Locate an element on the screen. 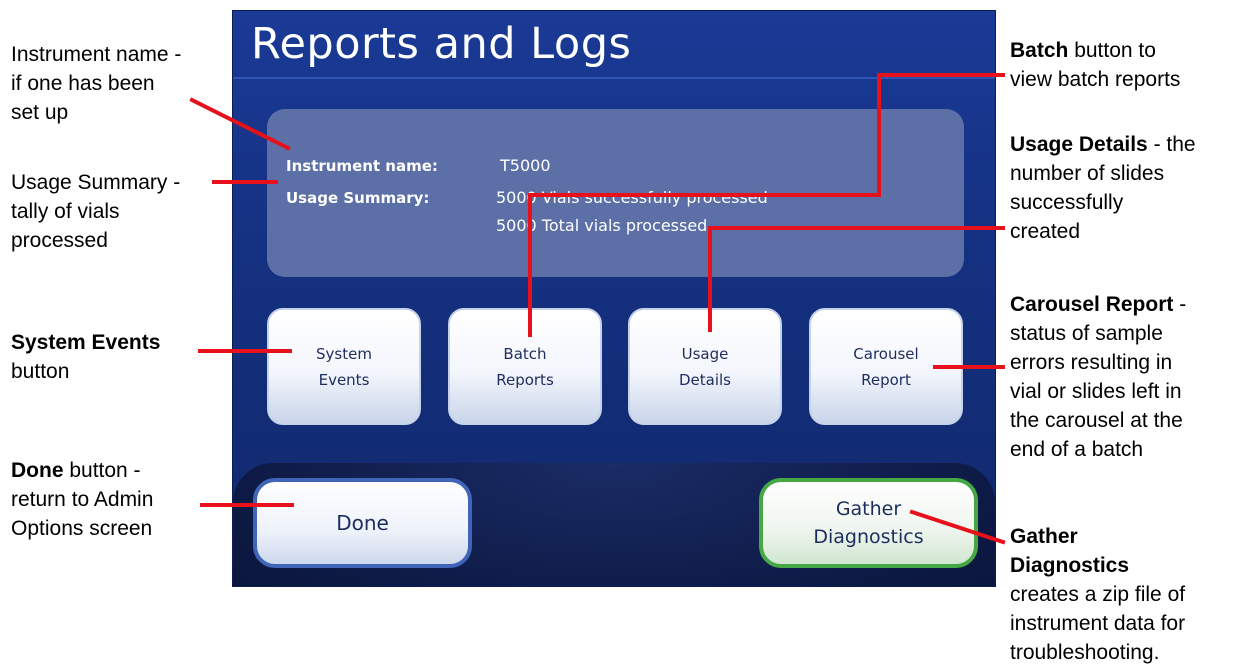  annotation-batch: Batch button to view batch reports is located at coordinates (1095, 65).